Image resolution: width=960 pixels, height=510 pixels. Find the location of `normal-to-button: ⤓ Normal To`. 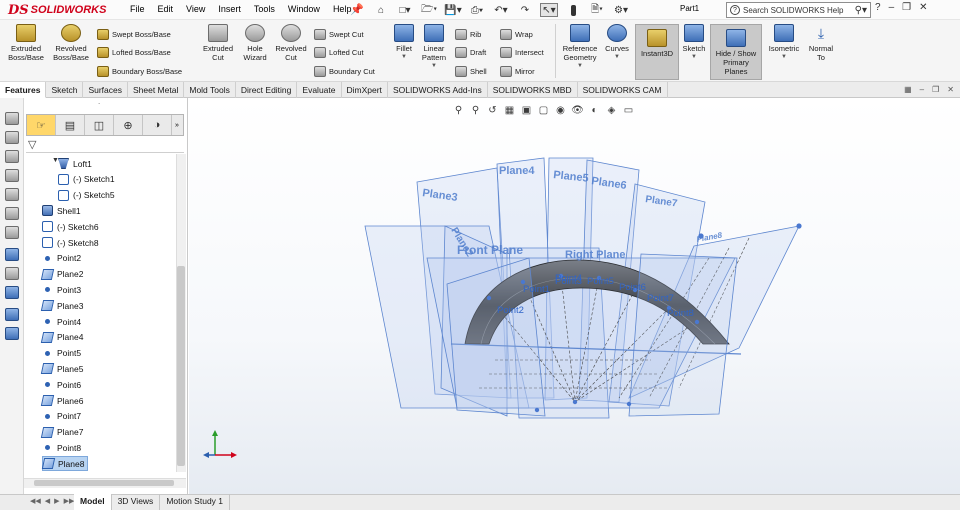

normal-to-button: ⤓ Normal To is located at coordinates (821, 43).